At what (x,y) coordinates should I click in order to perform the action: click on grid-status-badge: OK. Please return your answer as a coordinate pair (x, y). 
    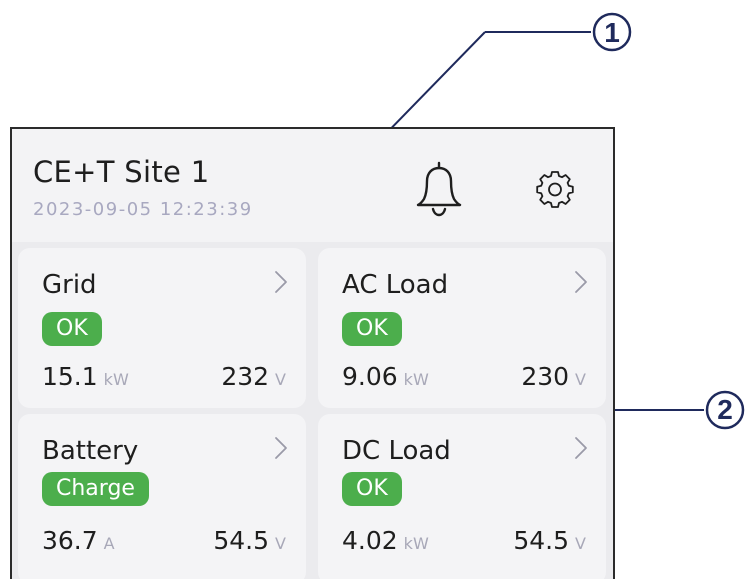
    Looking at the image, I should click on (72, 329).